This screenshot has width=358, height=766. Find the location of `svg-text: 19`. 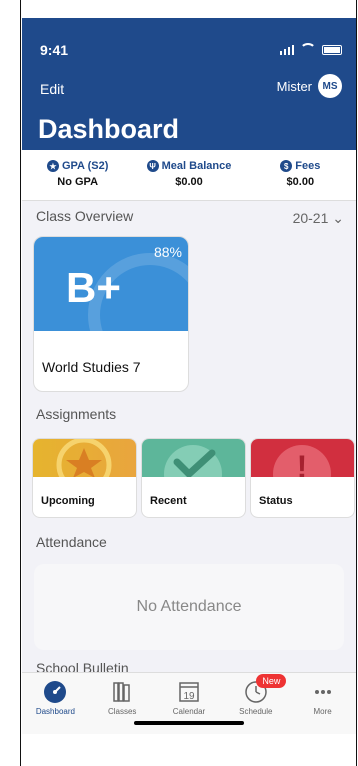

svg-text: 19 is located at coordinates (189, 696).